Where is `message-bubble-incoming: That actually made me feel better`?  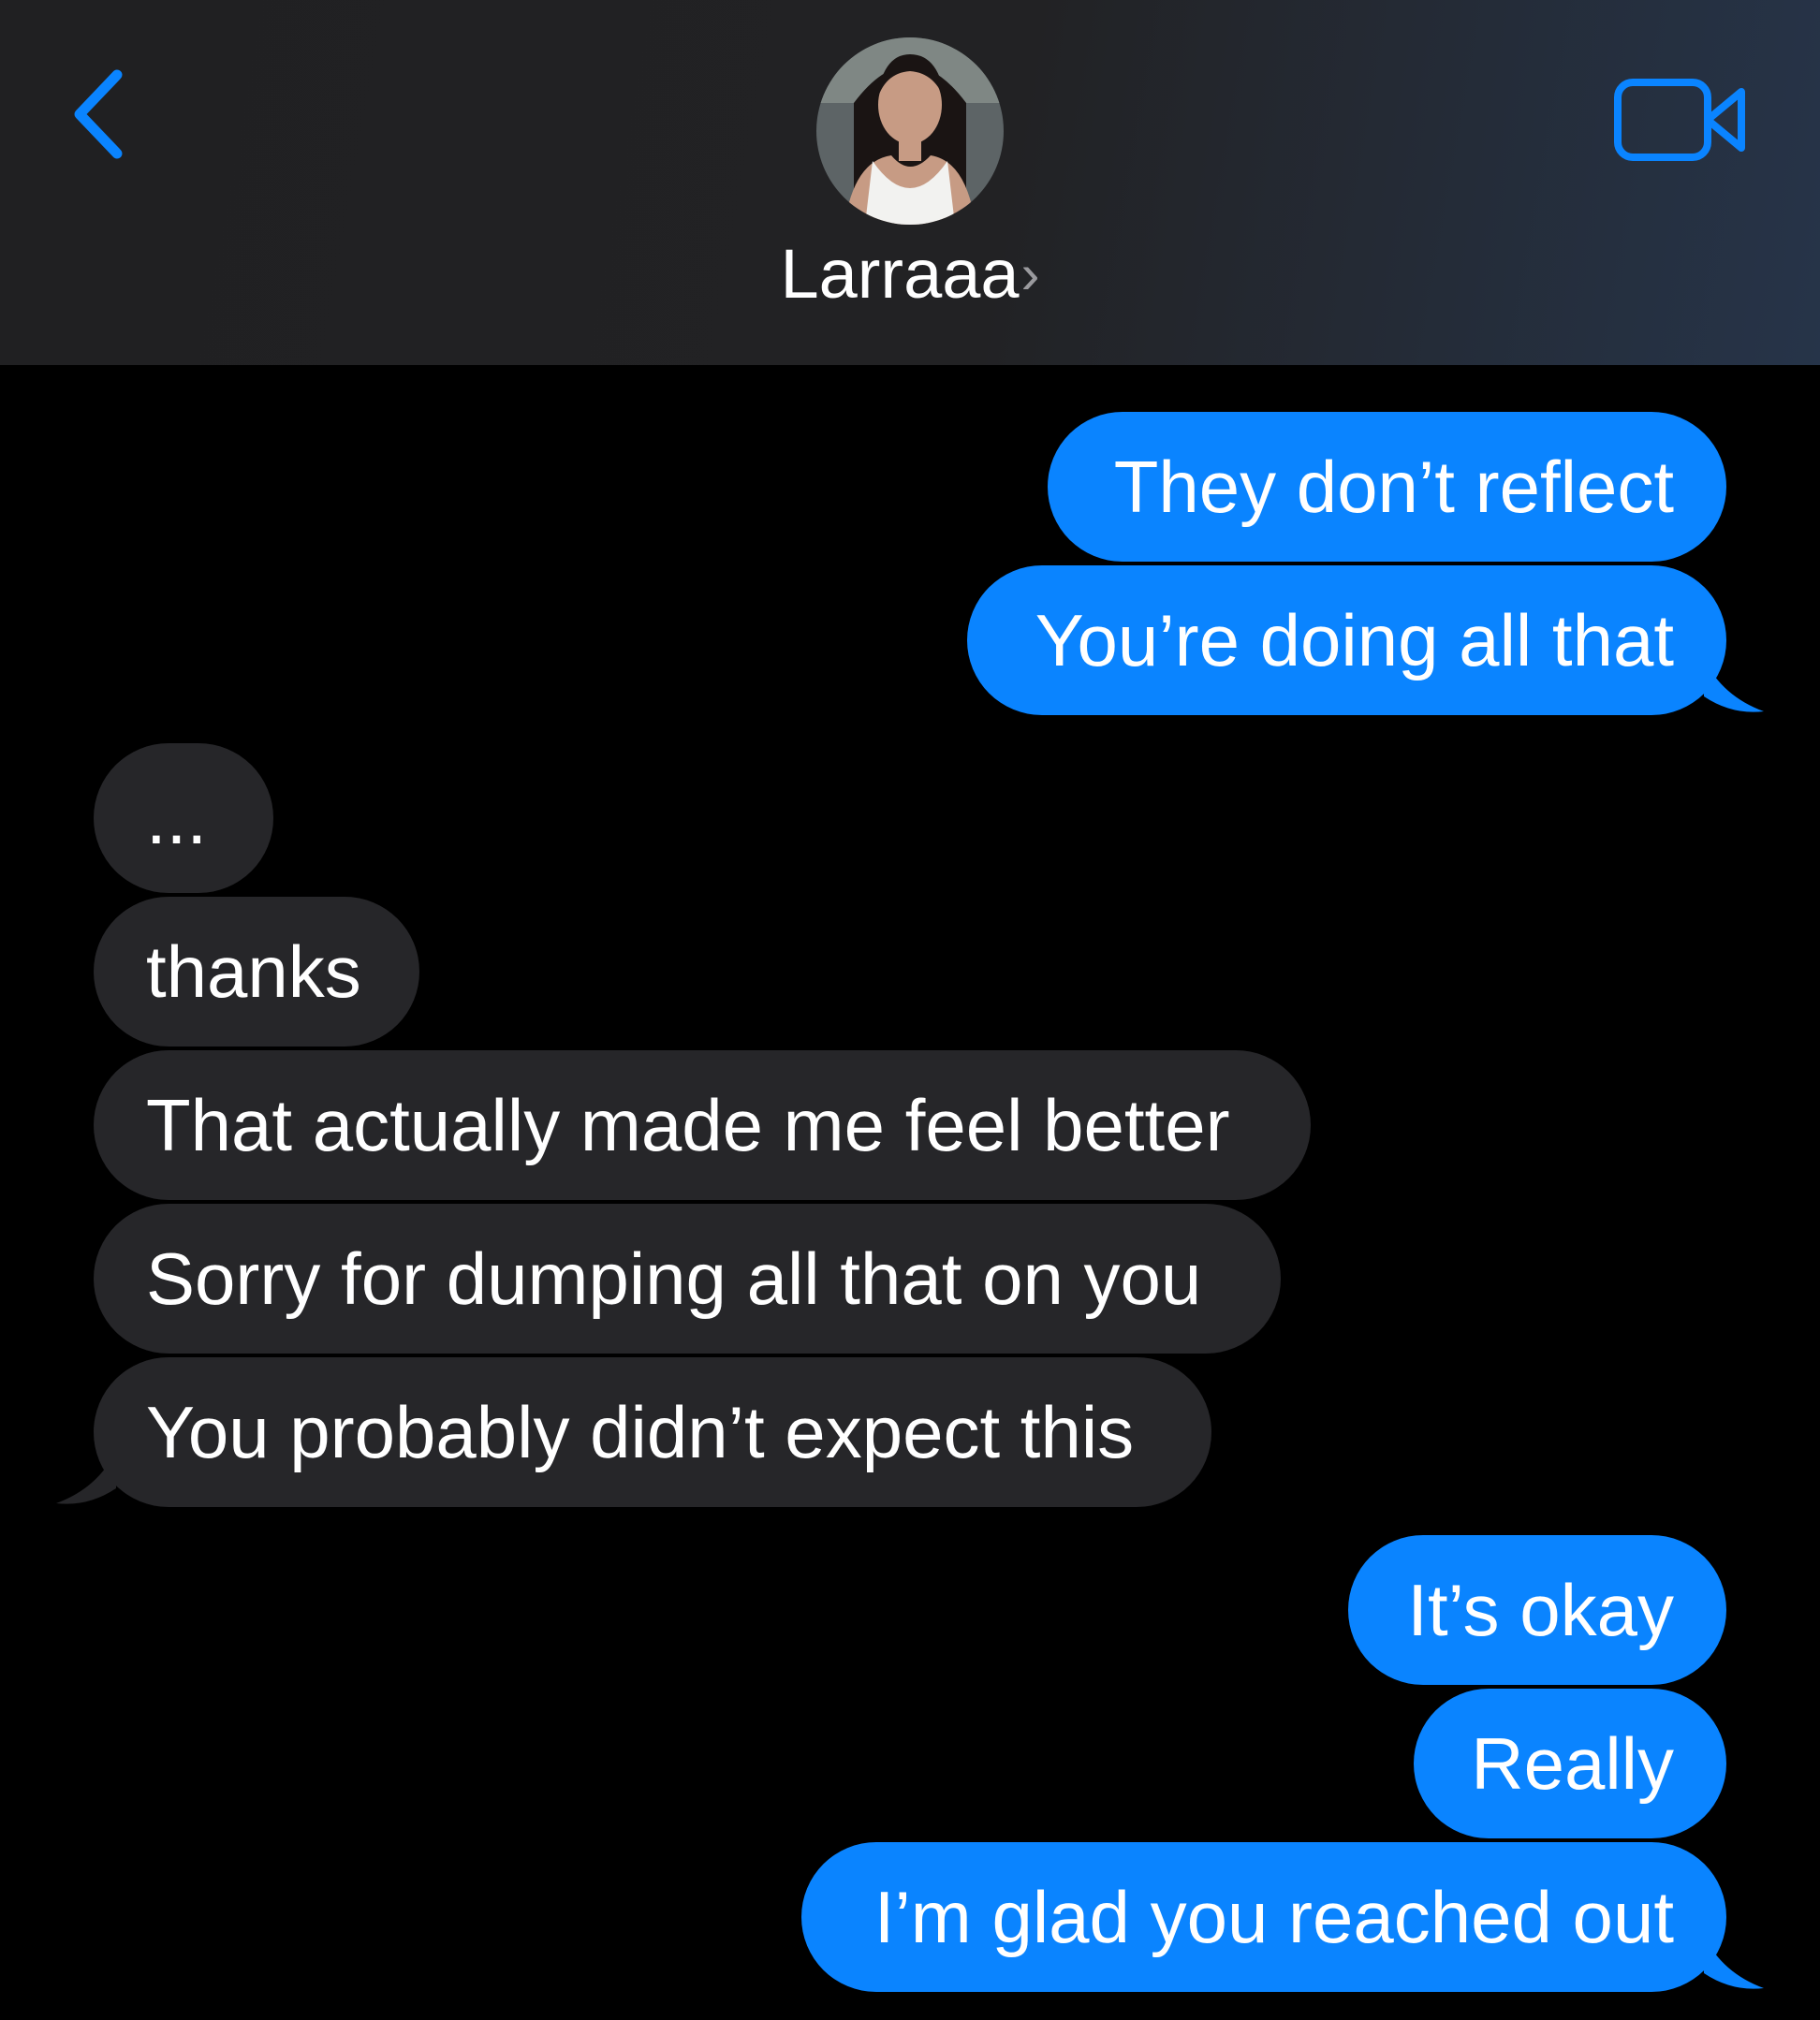
message-bubble-incoming: That actually made me feel better is located at coordinates (702, 1125).